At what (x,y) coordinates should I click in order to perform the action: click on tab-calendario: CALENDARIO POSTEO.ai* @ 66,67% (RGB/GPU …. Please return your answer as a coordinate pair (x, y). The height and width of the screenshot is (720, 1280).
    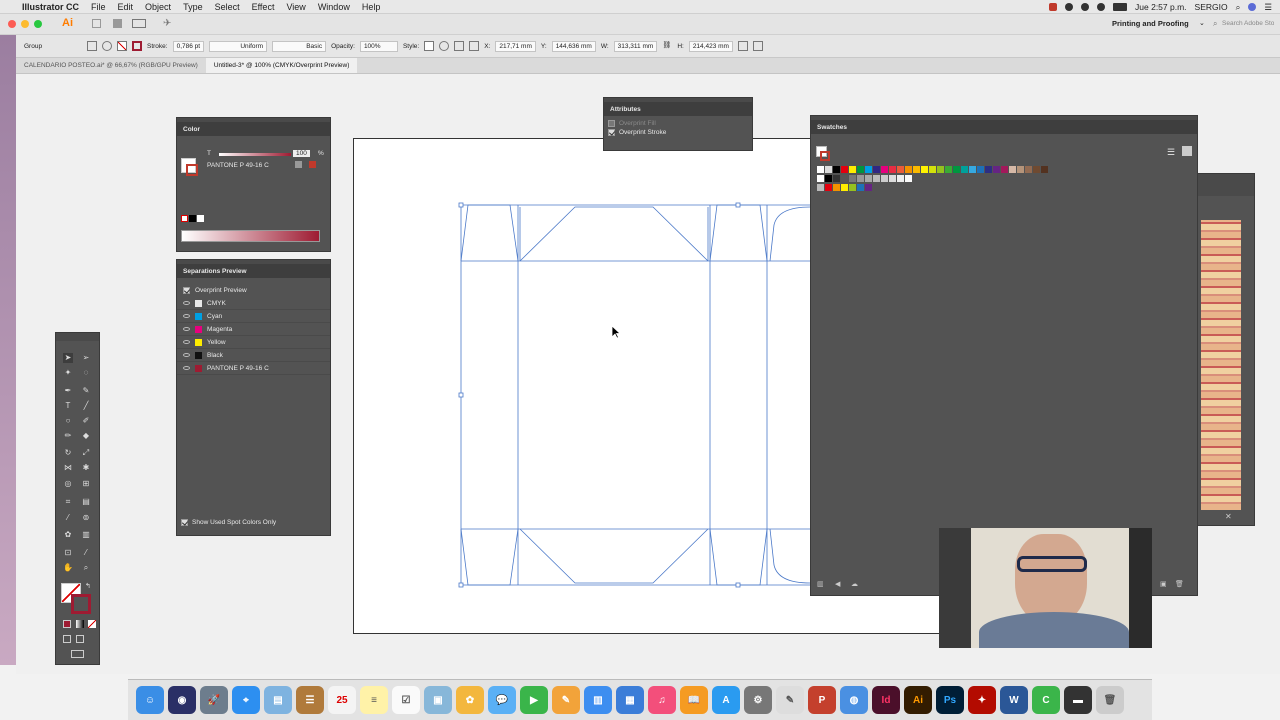
    Looking at the image, I should click on (111, 65).